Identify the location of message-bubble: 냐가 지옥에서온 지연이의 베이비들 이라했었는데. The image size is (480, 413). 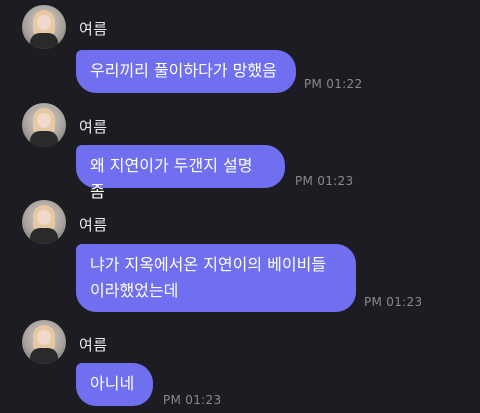
(216, 278).